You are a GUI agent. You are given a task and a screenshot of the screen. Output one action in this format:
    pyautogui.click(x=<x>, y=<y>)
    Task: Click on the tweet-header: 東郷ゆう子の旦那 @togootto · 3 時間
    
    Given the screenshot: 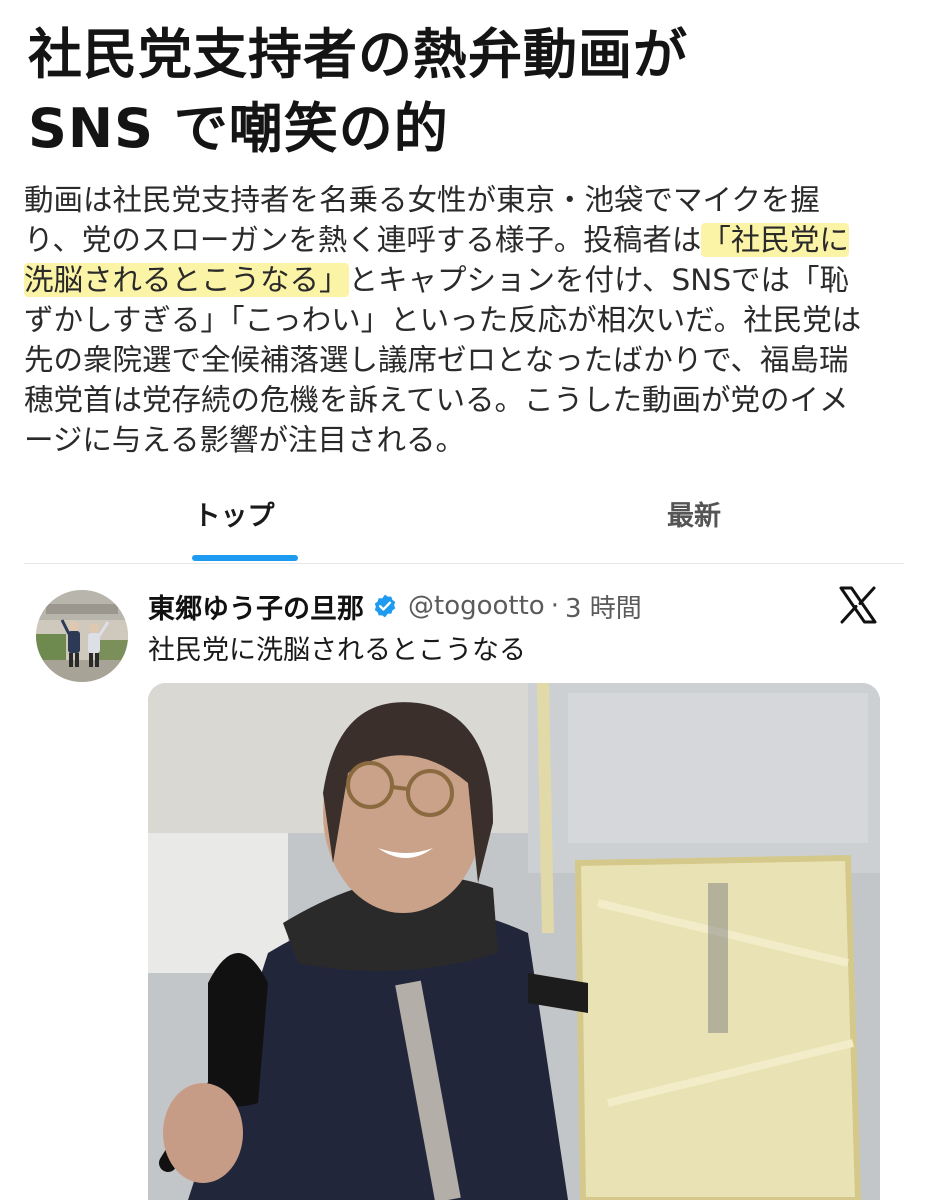 What is the action you would take?
    pyautogui.click(x=395, y=606)
    